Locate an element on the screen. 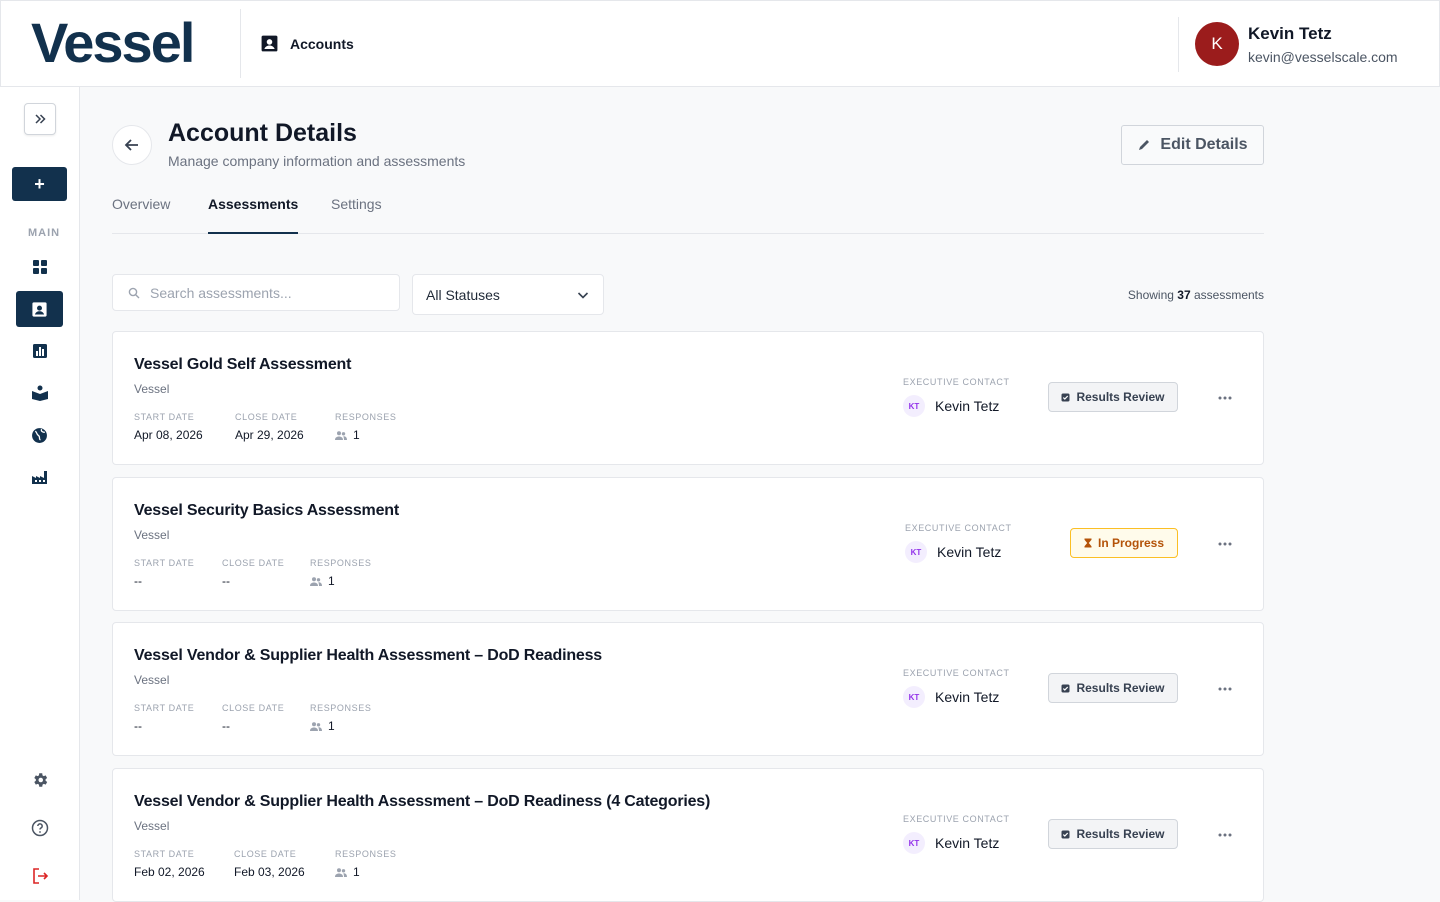 Image resolution: width=1440 pixels, height=902 pixels. bar-chart-icon is located at coordinates (39, 351).